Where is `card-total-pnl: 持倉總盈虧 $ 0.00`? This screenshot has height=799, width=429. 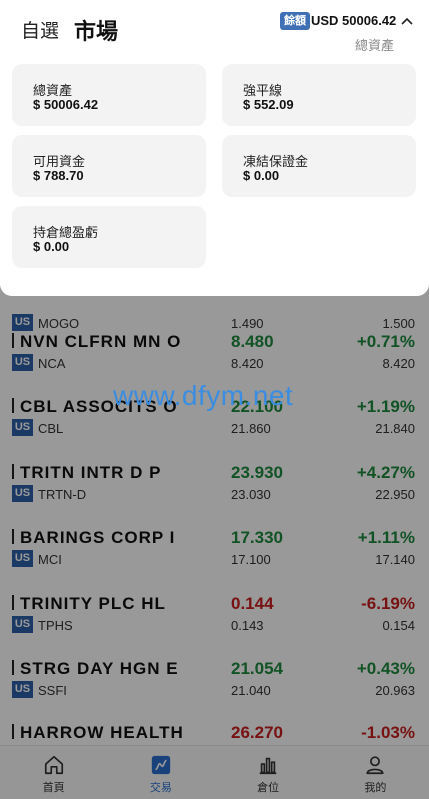 card-total-pnl: 持倉總盈虧 $ 0.00 is located at coordinates (109, 237).